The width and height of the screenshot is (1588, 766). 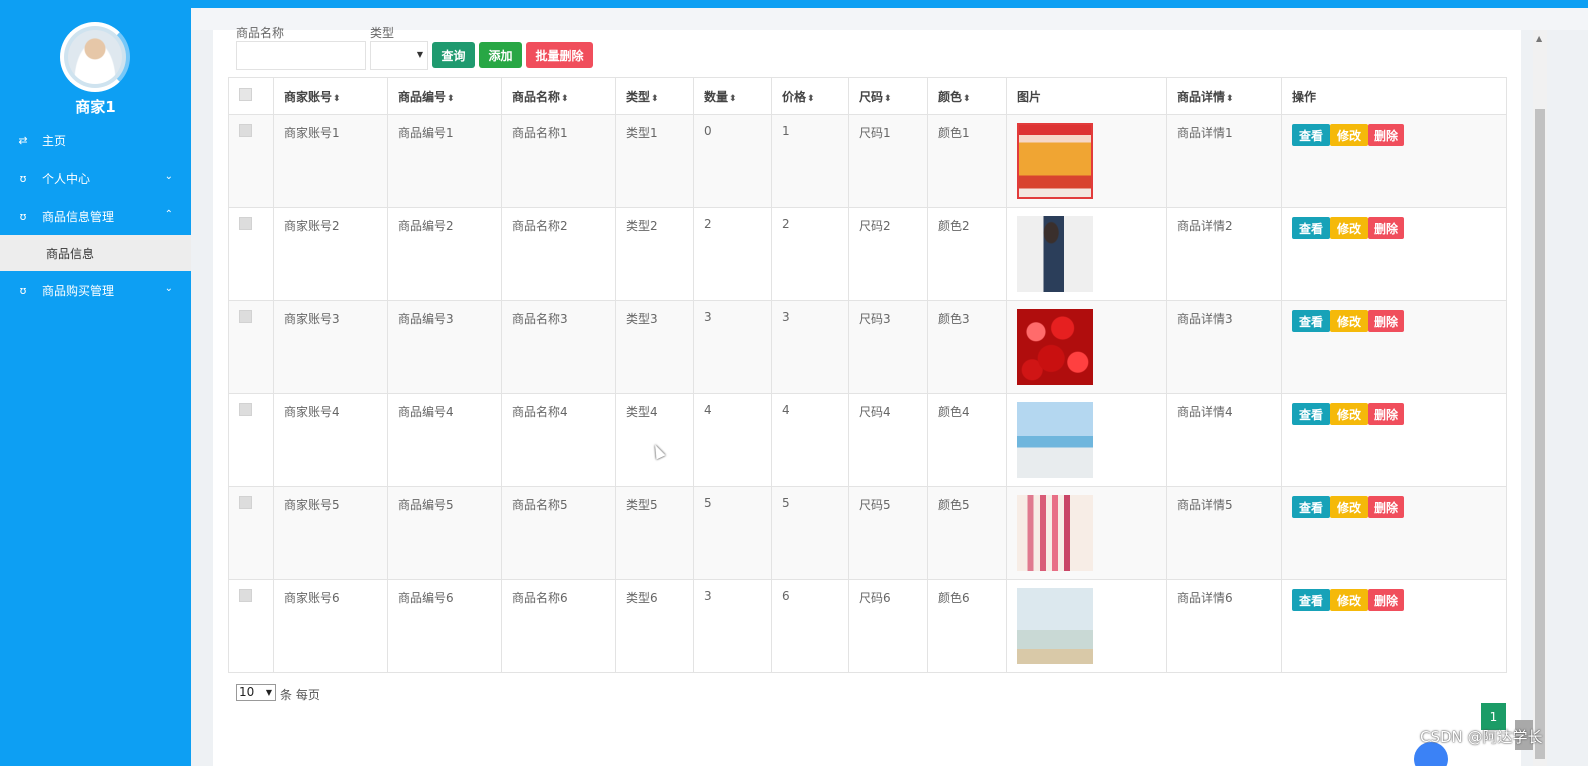 I want to click on sidebar-item-personal-center: ʊ 个人中心 ⌄, so click(x=95, y=178).